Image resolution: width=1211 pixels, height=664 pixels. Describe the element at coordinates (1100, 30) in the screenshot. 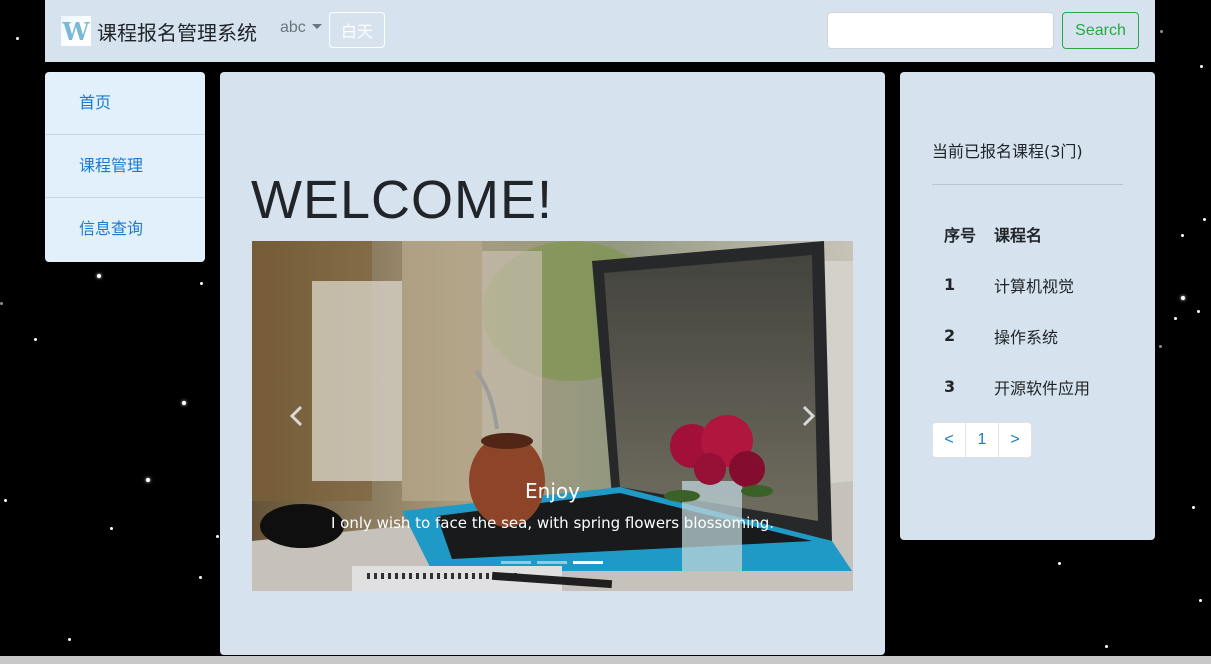

I see `search-button: Search` at that location.